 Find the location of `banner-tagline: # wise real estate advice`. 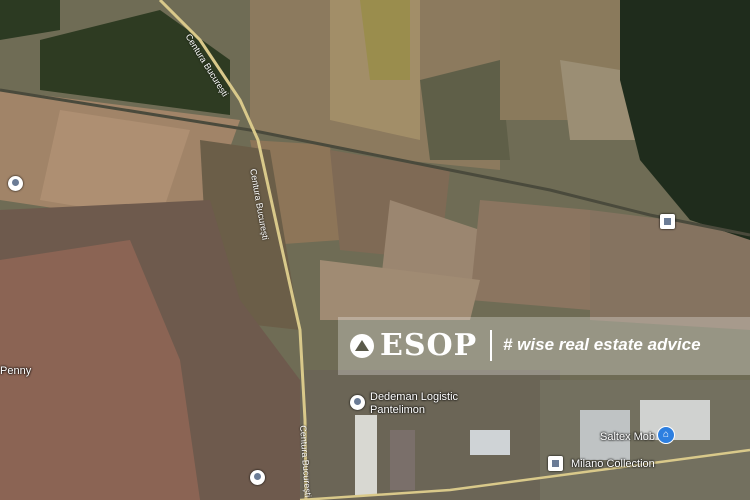

banner-tagline: # wise real estate advice is located at coordinates (602, 344).